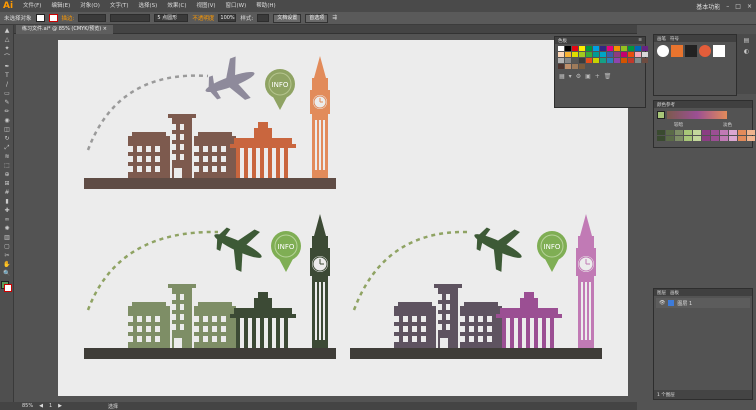  Describe the element at coordinates (476, 286) in the screenshot. I see `travel-illustration-purple: INFO` at that location.